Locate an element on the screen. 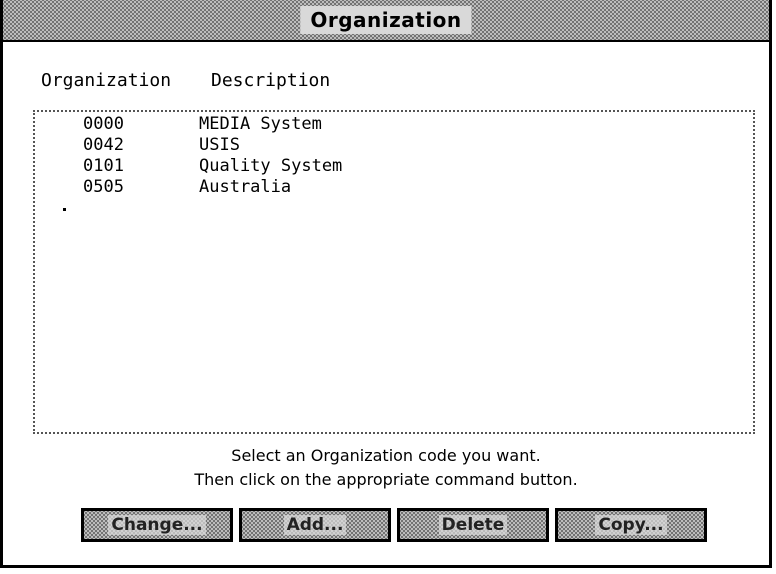  list-item: 0000 MEDIA System is located at coordinates (394, 124).